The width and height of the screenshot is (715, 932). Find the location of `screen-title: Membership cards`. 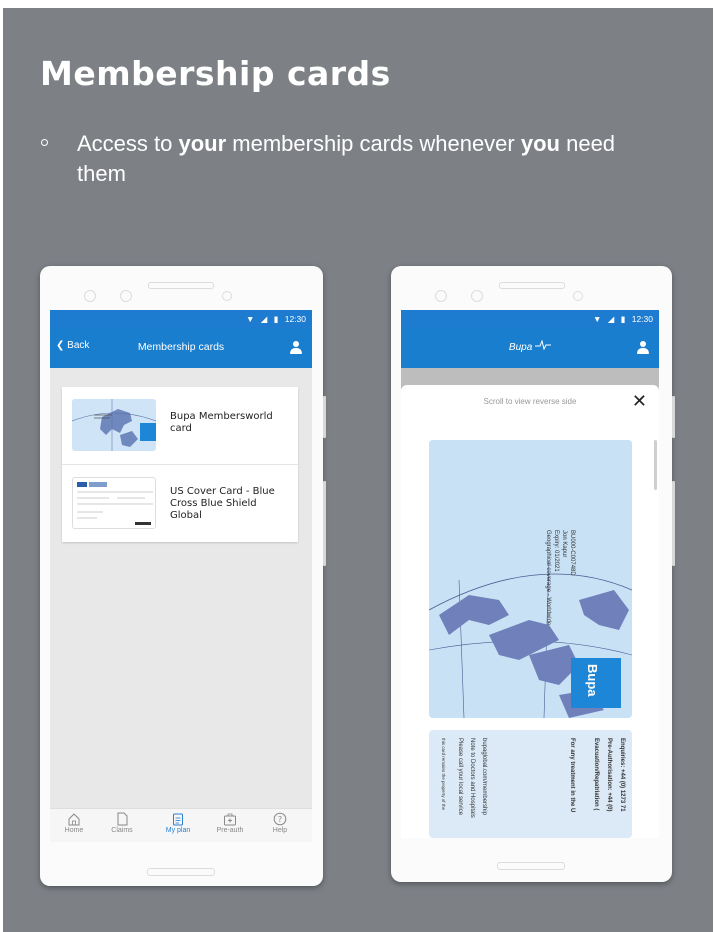

screen-title: Membership cards is located at coordinates (181, 347).